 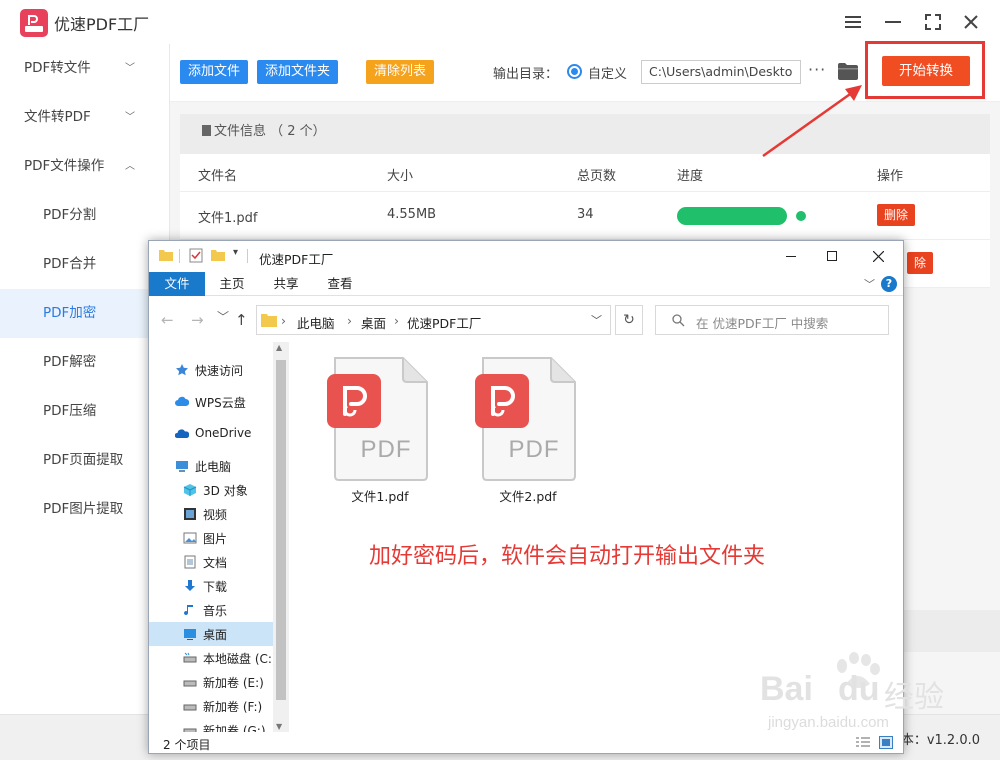 I want to click on cube-icon, so click(x=190, y=490).